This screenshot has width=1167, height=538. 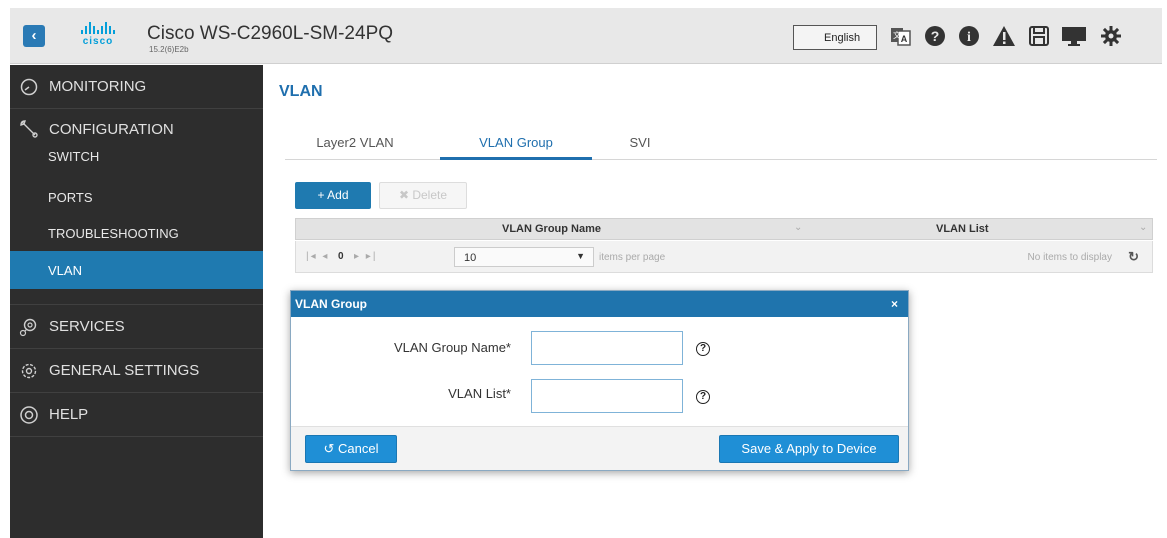 What do you see at coordinates (721, 146) in the screenshot?
I see `tab-bar: Layer2 VLAN VLAN Group SVI` at bounding box center [721, 146].